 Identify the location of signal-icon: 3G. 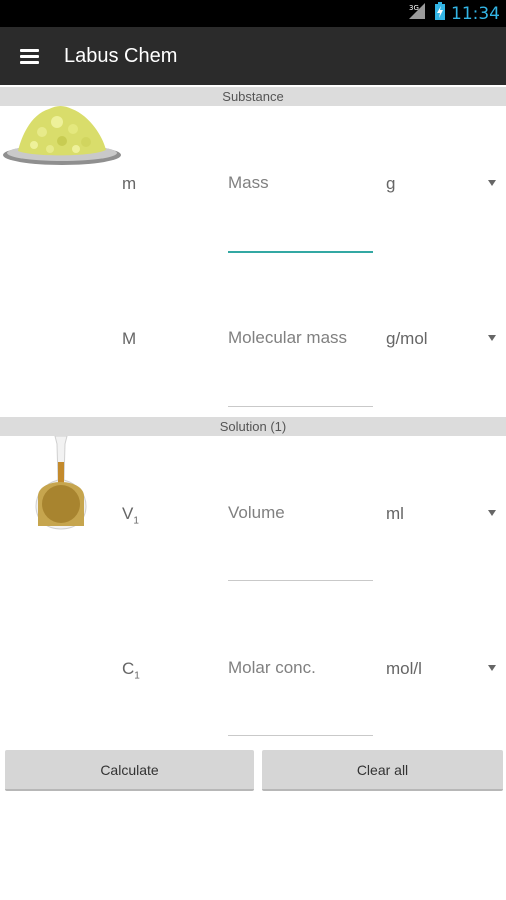
(418, 13).